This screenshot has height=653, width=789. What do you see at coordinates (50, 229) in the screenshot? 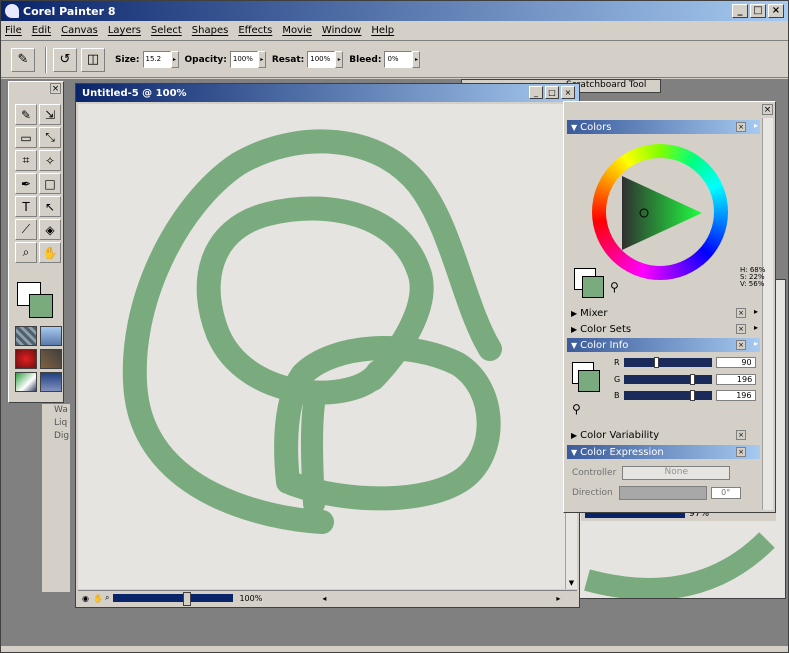
I see `paint-bucket-icon: ◈` at bounding box center [50, 229].